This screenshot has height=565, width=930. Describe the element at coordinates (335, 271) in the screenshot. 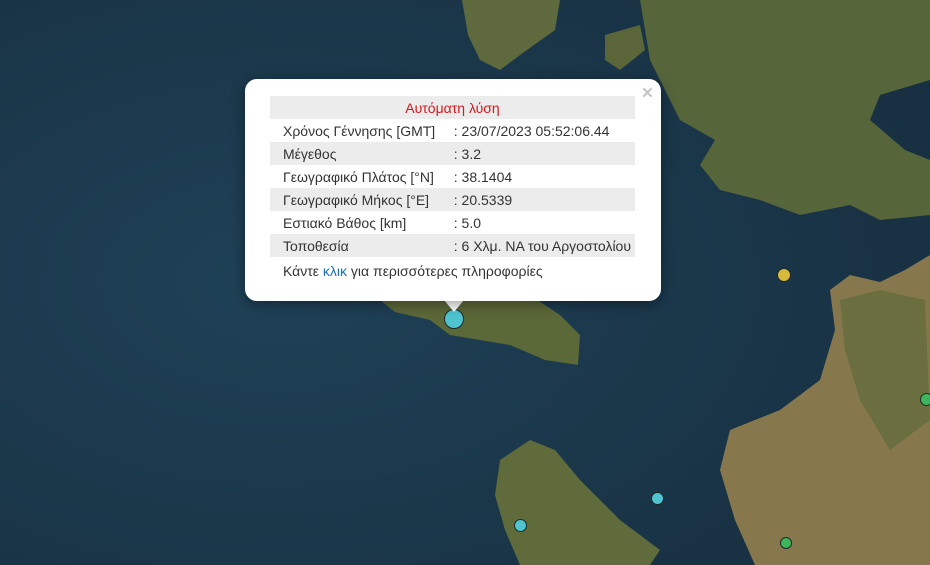

I see `more-info-link: κλικ` at that location.